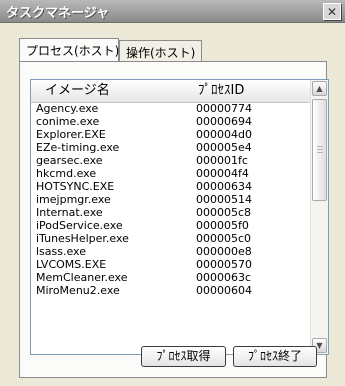 The height and width of the screenshot is (386, 345). Describe the element at coordinates (224, 147) in the screenshot. I see `process-id: 000005e4` at that location.